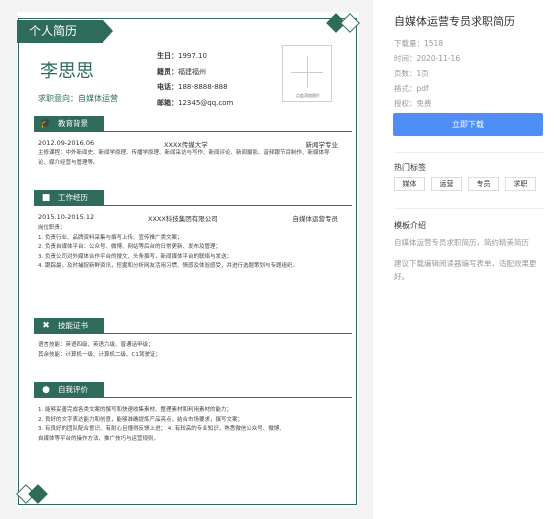 The image size is (554, 519). I want to click on intro-heading: 模板介绍, so click(410, 225).